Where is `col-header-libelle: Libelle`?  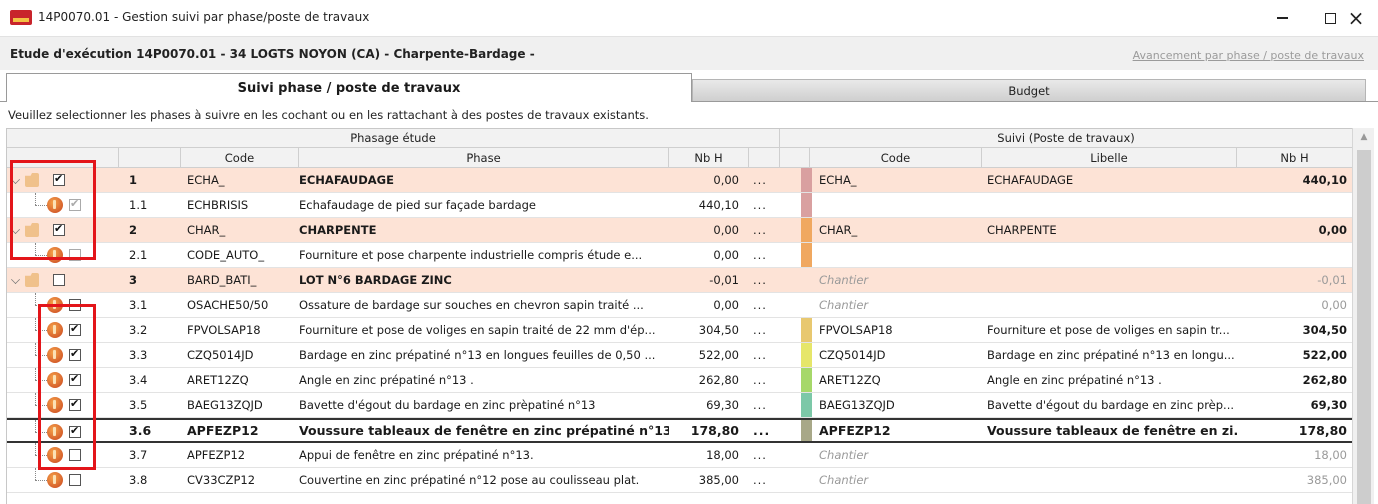 col-header-libelle: Libelle is located at coordinates (1109, 158).